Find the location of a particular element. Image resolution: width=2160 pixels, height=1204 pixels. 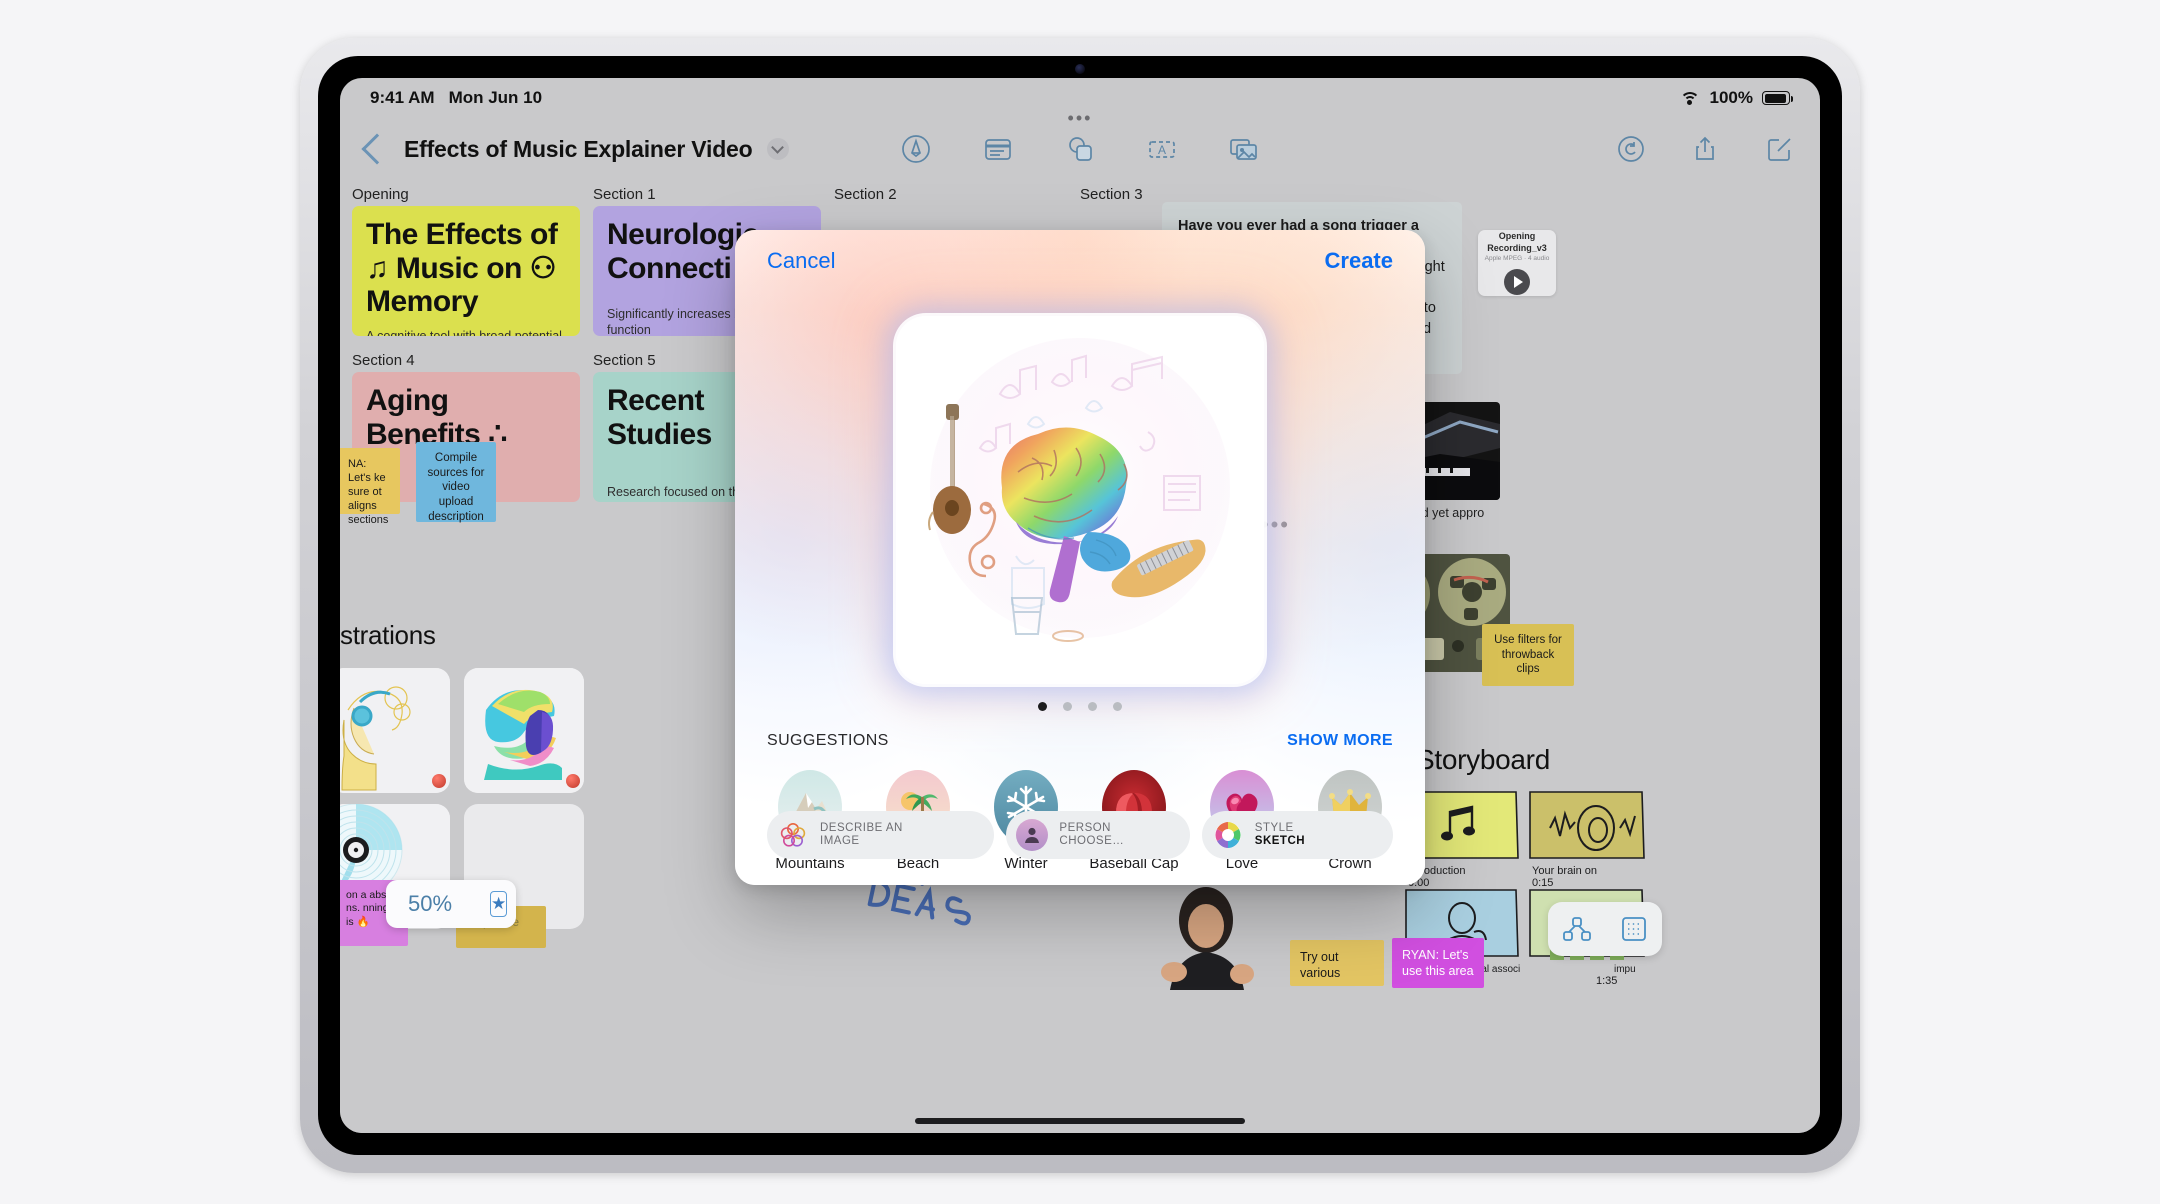

section-label-5: Section 5 is located at coordinates (624, 360).